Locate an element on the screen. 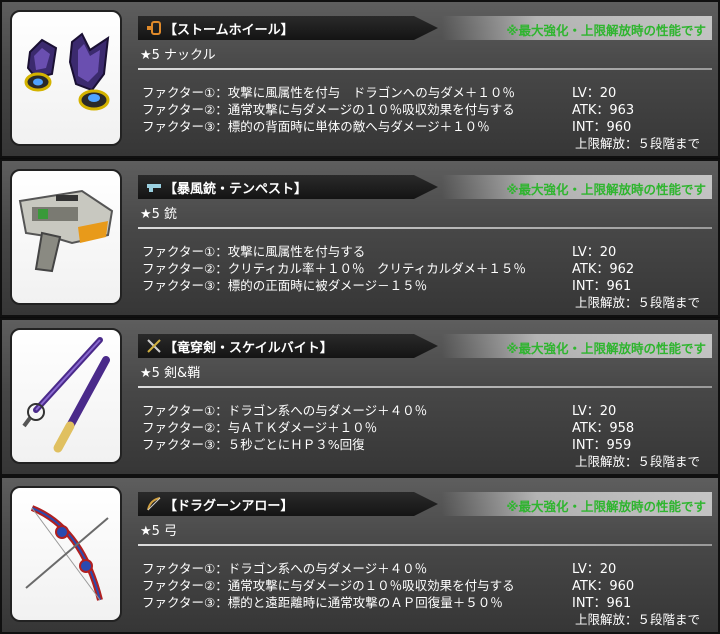 The width and height of the screenshot is (720, 634). weapon-image-scale-bite is located at coordinates (66, 396).